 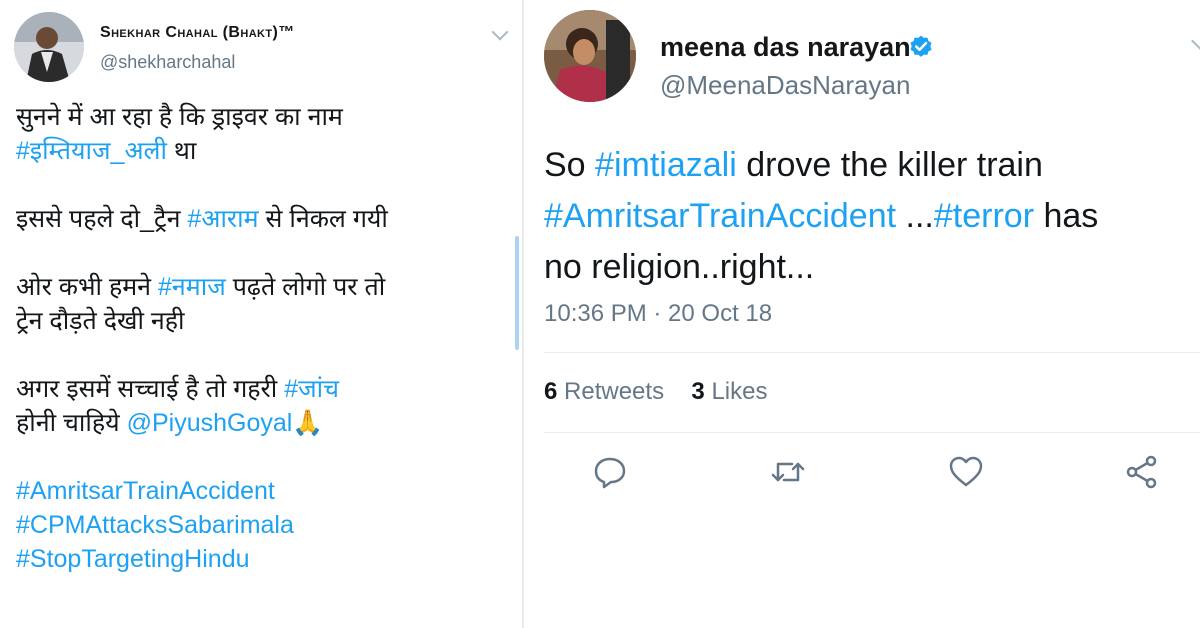 What do you see at coordinates (658, 314) in the screenshot?
I see `timestamp: 10:36 PM · 20 Oct 18` at bounding box center [658, 314].